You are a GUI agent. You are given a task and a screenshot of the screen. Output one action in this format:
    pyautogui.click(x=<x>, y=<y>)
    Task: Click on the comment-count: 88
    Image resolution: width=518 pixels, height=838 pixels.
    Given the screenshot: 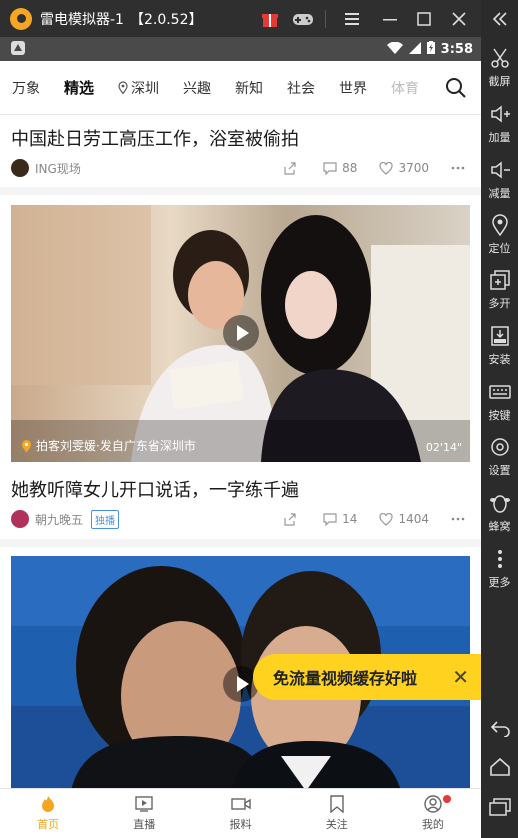 What is the action you would take?
    pyautogui.click(x=350, y=168)
    